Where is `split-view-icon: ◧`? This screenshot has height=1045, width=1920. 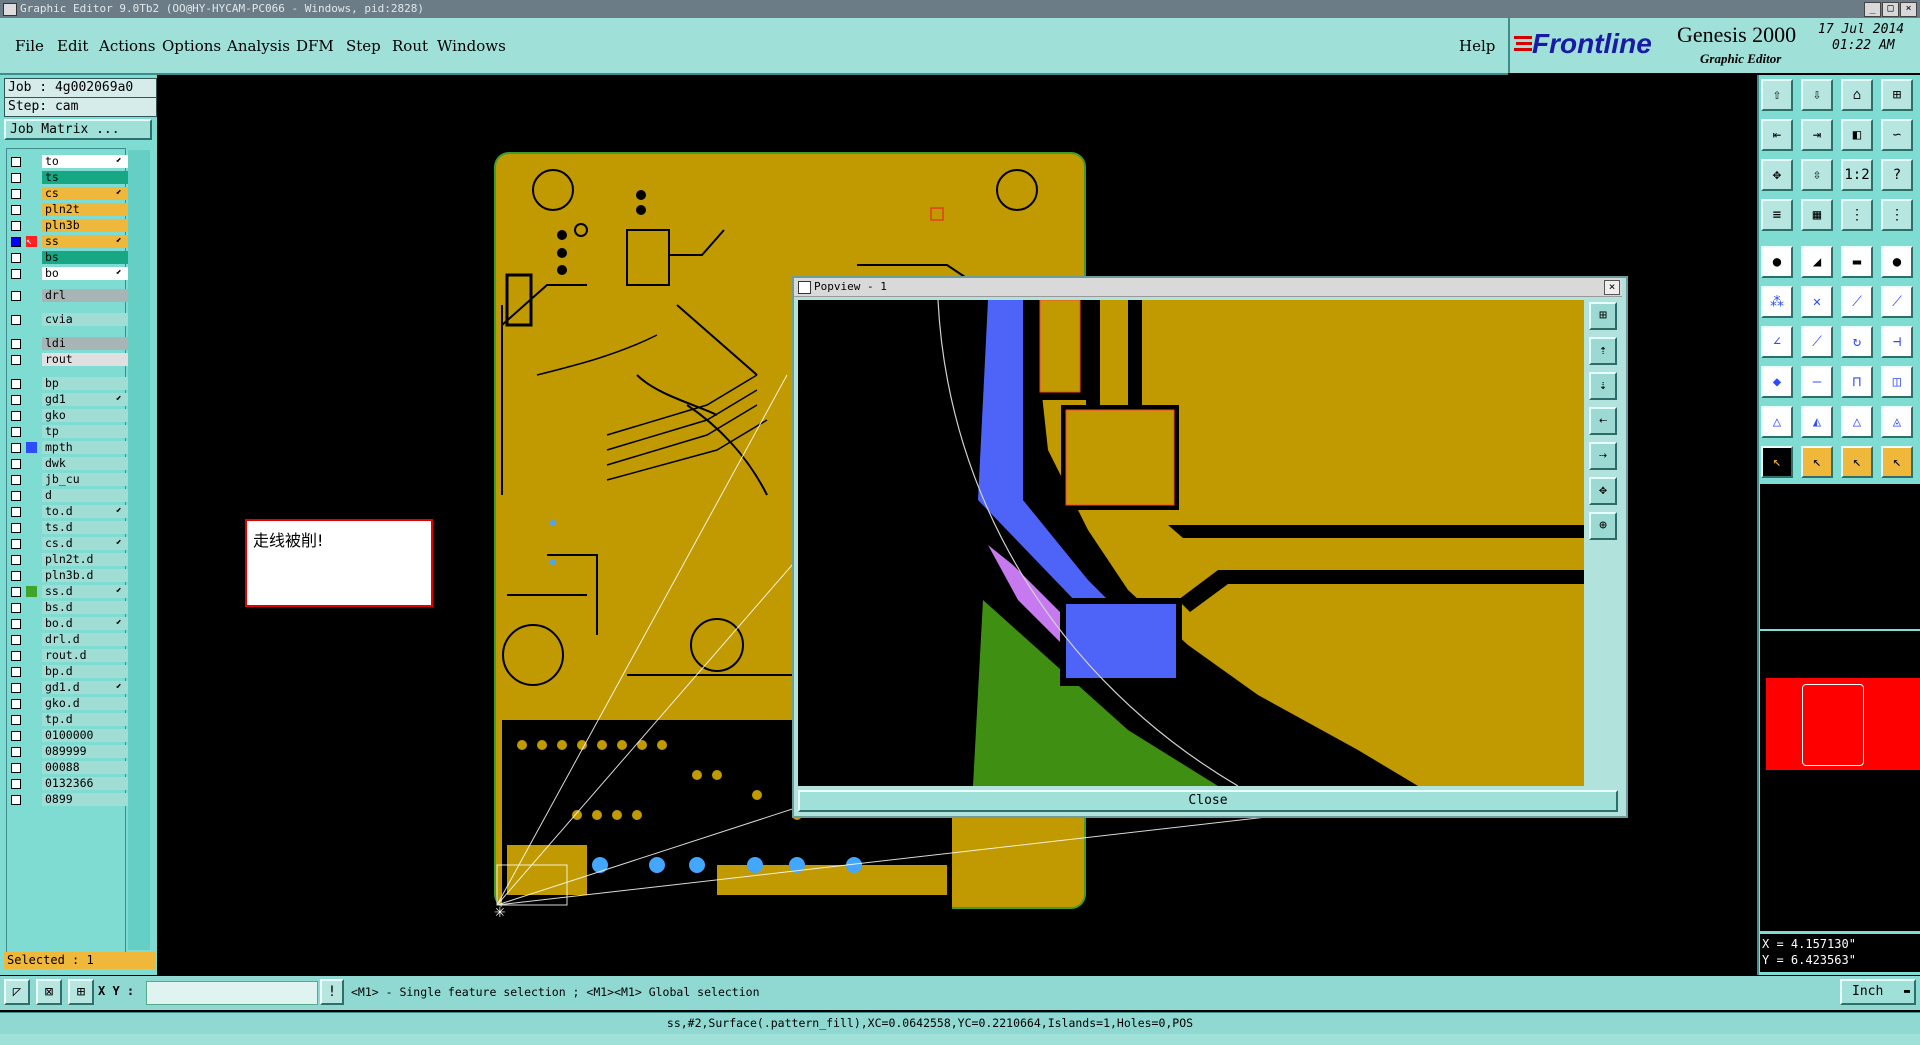 split-view-icon: ◧ is located at coordinates (1857, 135).